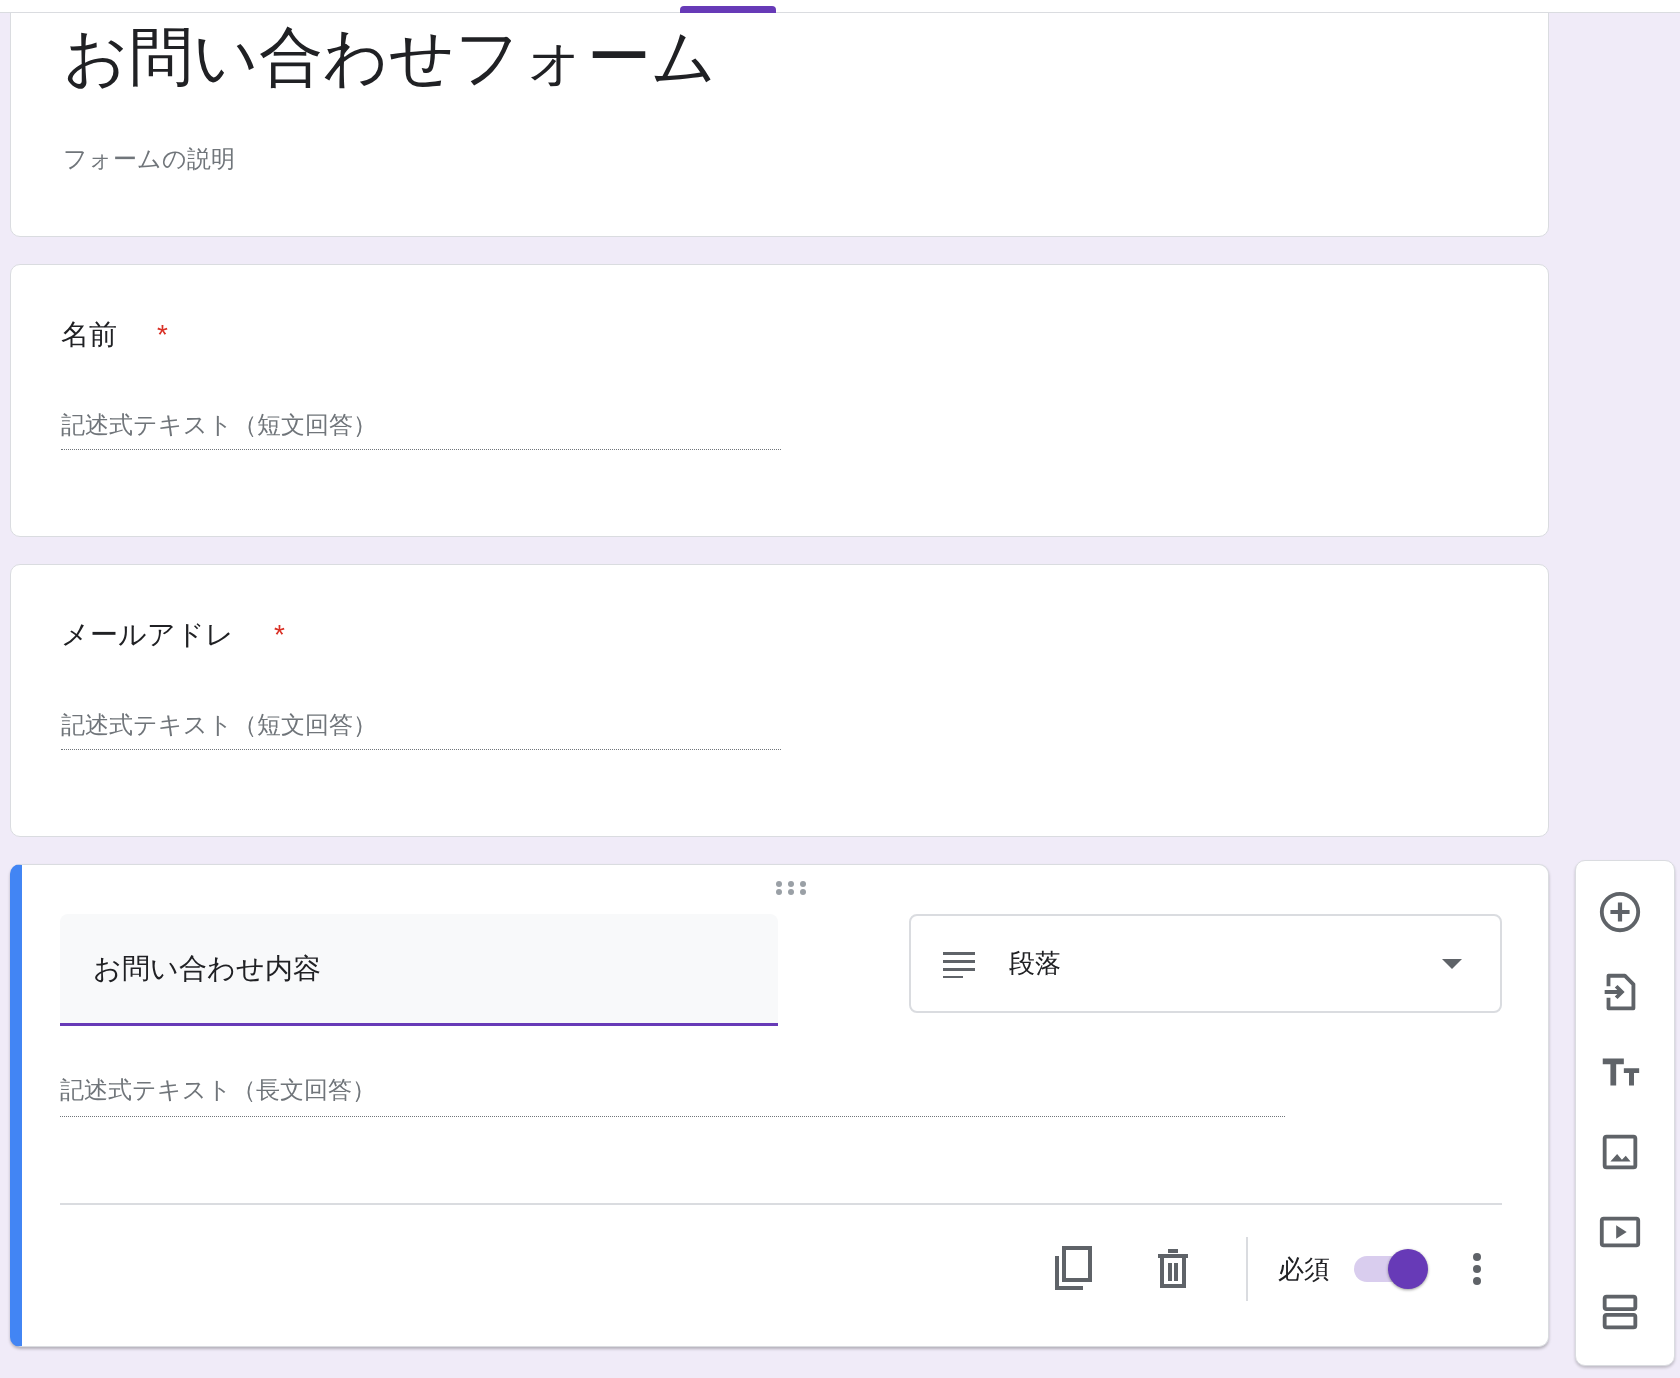 This screenshot has width=1680, height=1378. What do you see at coordinates (960, 963) in the screenshot?
I see `paragraph-lines-icon` at bounding box center [960, 963].